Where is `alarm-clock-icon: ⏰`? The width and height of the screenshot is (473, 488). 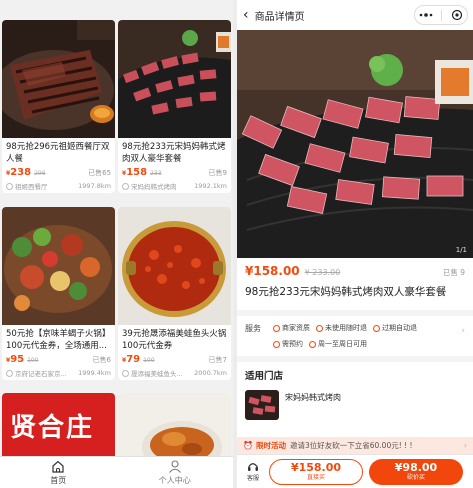 alarm-clock-icon: ⏰ is located at coordinates (248, 445).